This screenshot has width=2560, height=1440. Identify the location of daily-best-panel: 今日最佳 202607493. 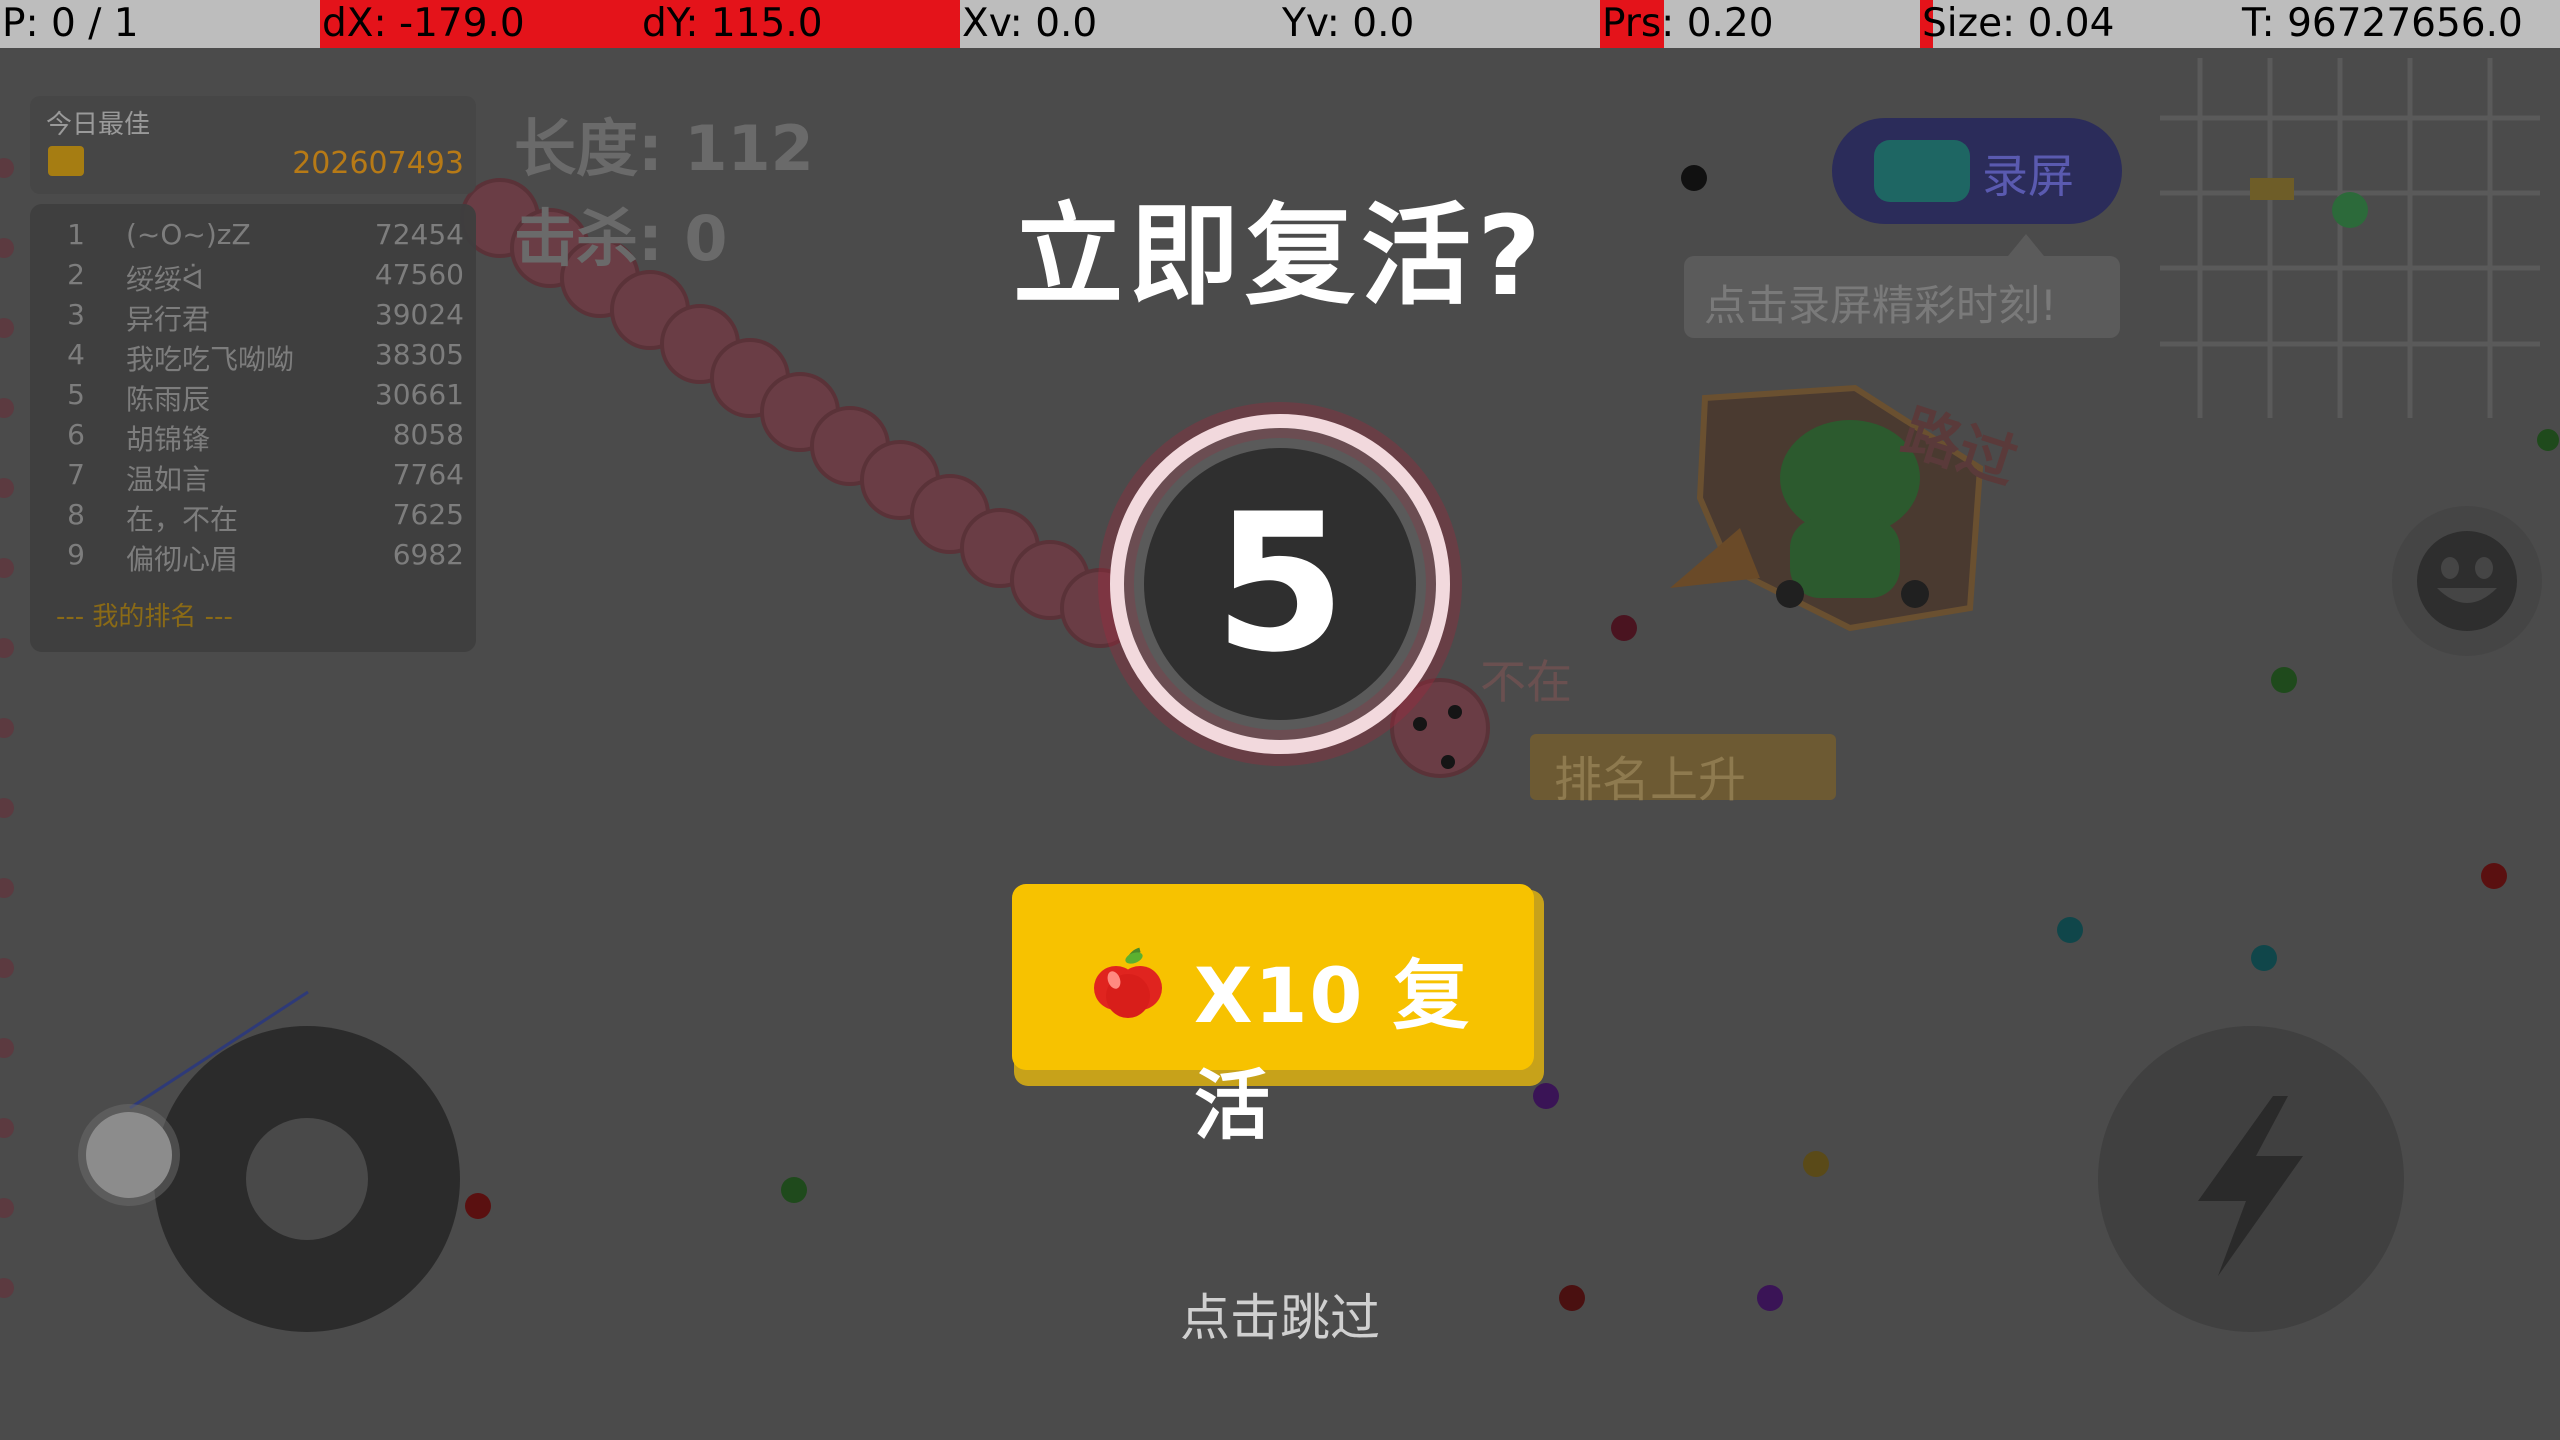
(253, 145).